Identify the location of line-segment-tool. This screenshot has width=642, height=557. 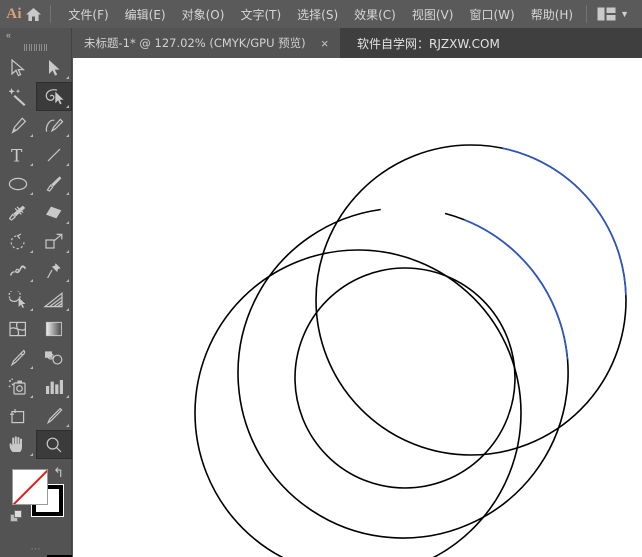
(54, 154).